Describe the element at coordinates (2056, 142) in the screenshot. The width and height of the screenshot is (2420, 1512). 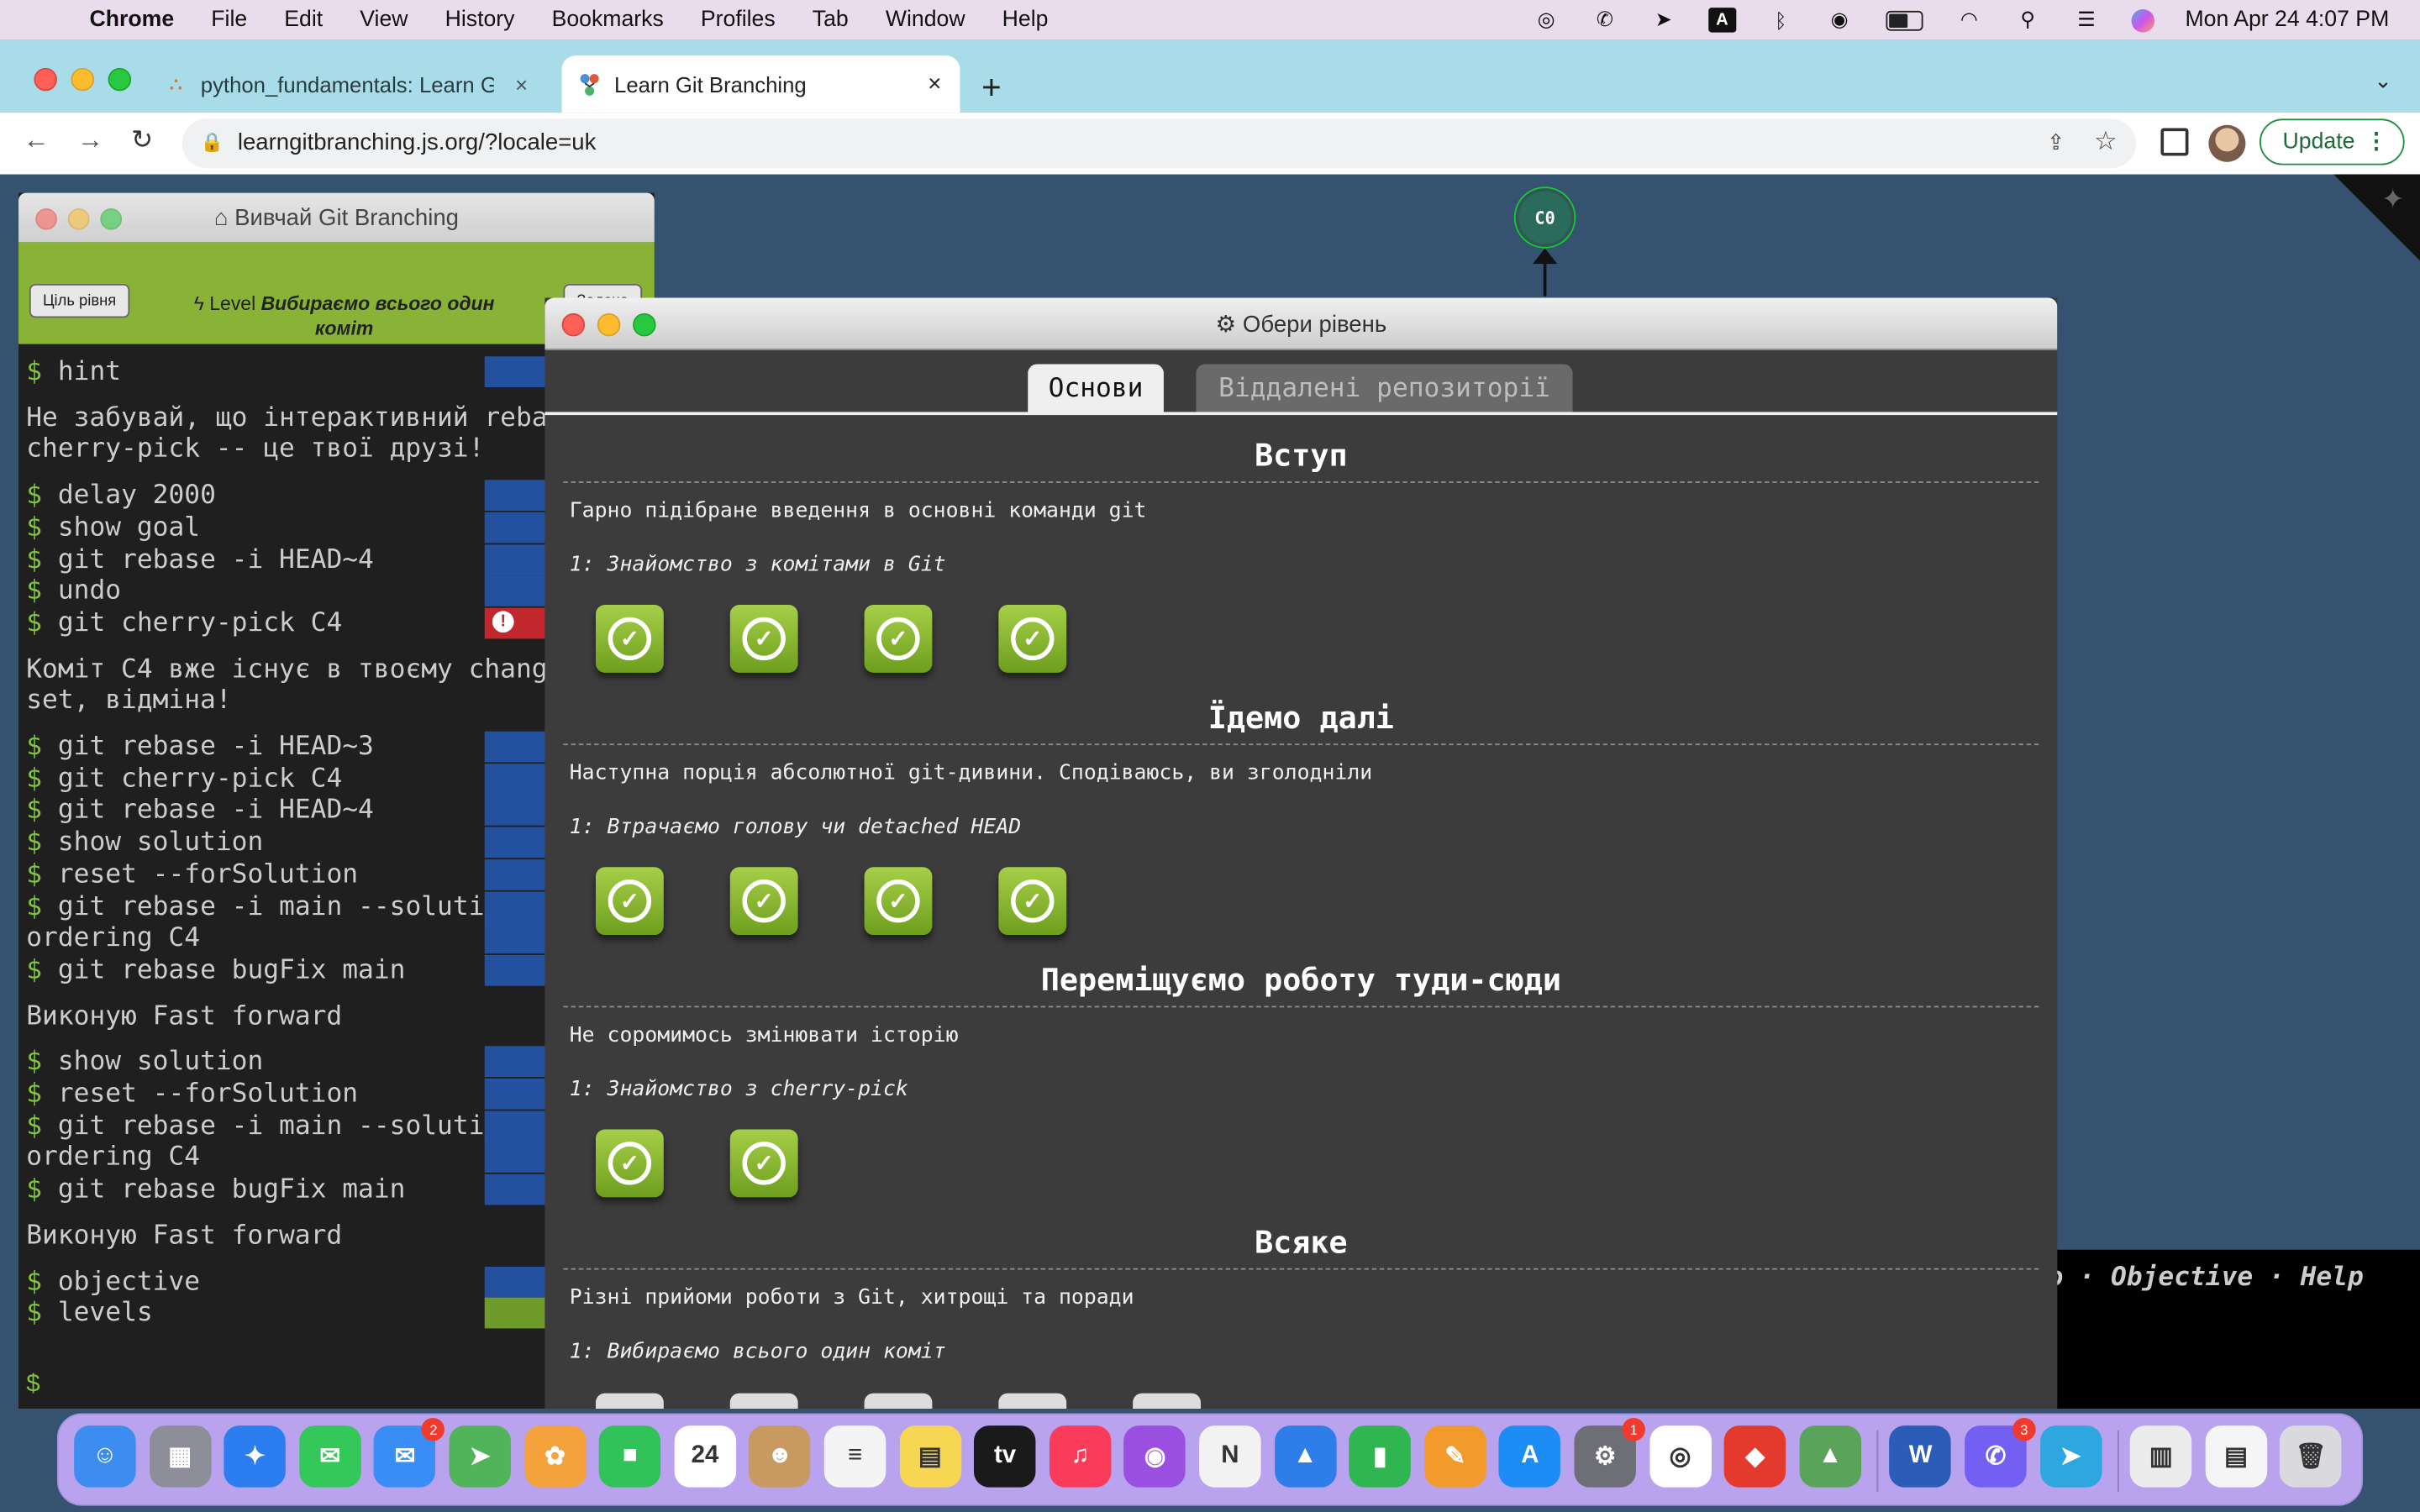
I see `share-icon: ⇪` at that location.